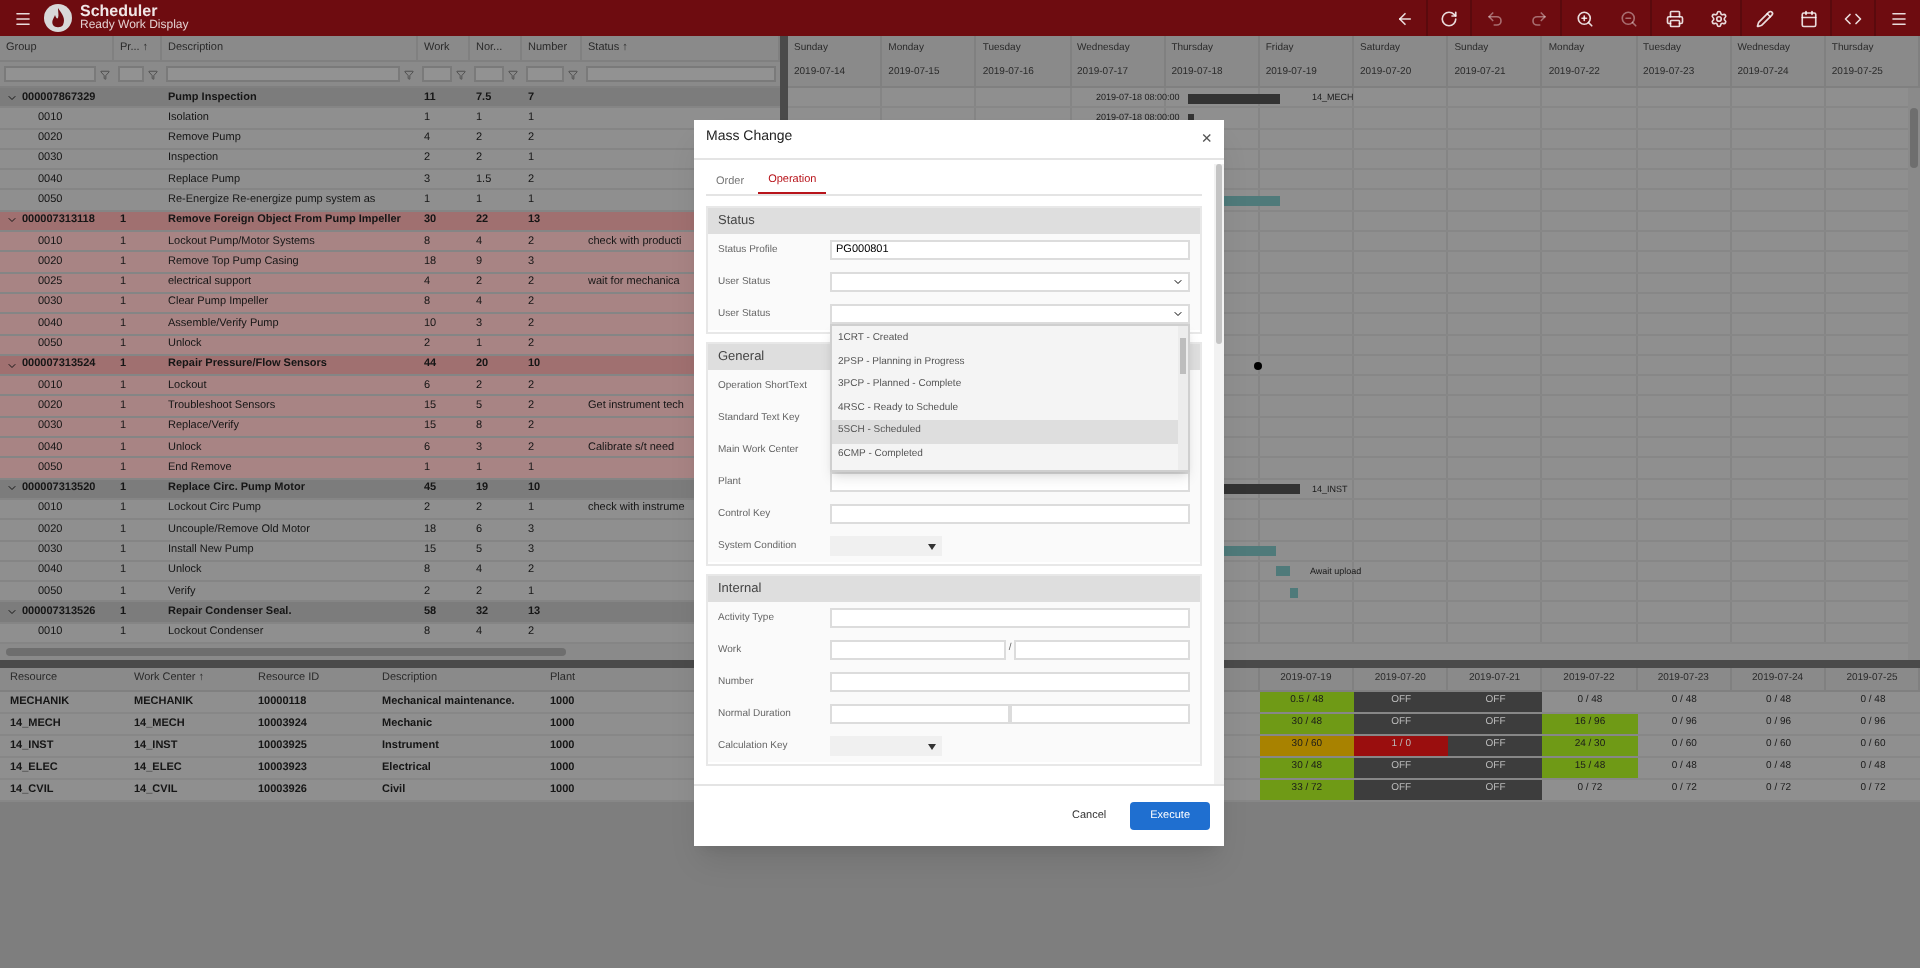 Image resolution: width=1920 pixels, height=968 pixels. What do you see at coordinates (1260, 489) in the screenshot?
I see `gantt-bar` at bounding box center [1260, 489].